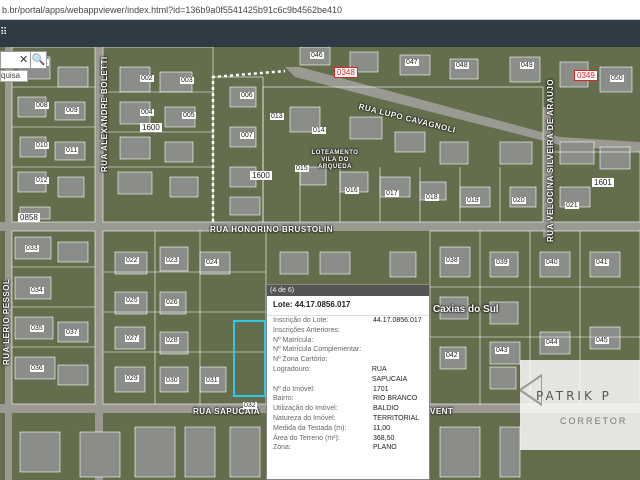  Describe the element at coordinates (292, 369) in the screenshot. I see `attribute-key: Logradouro:` at that location.